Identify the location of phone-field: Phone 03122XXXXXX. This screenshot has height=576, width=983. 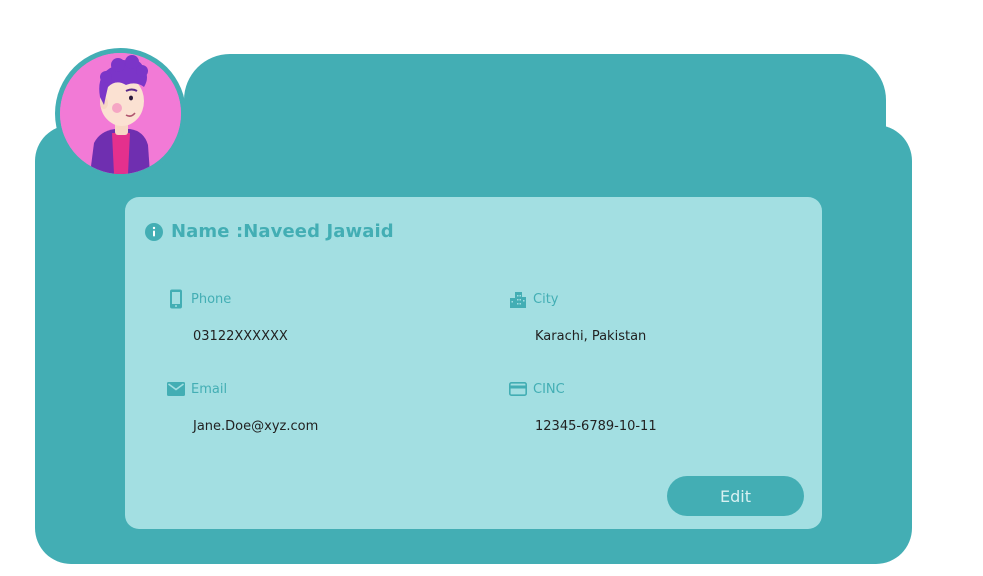
(227, 316).